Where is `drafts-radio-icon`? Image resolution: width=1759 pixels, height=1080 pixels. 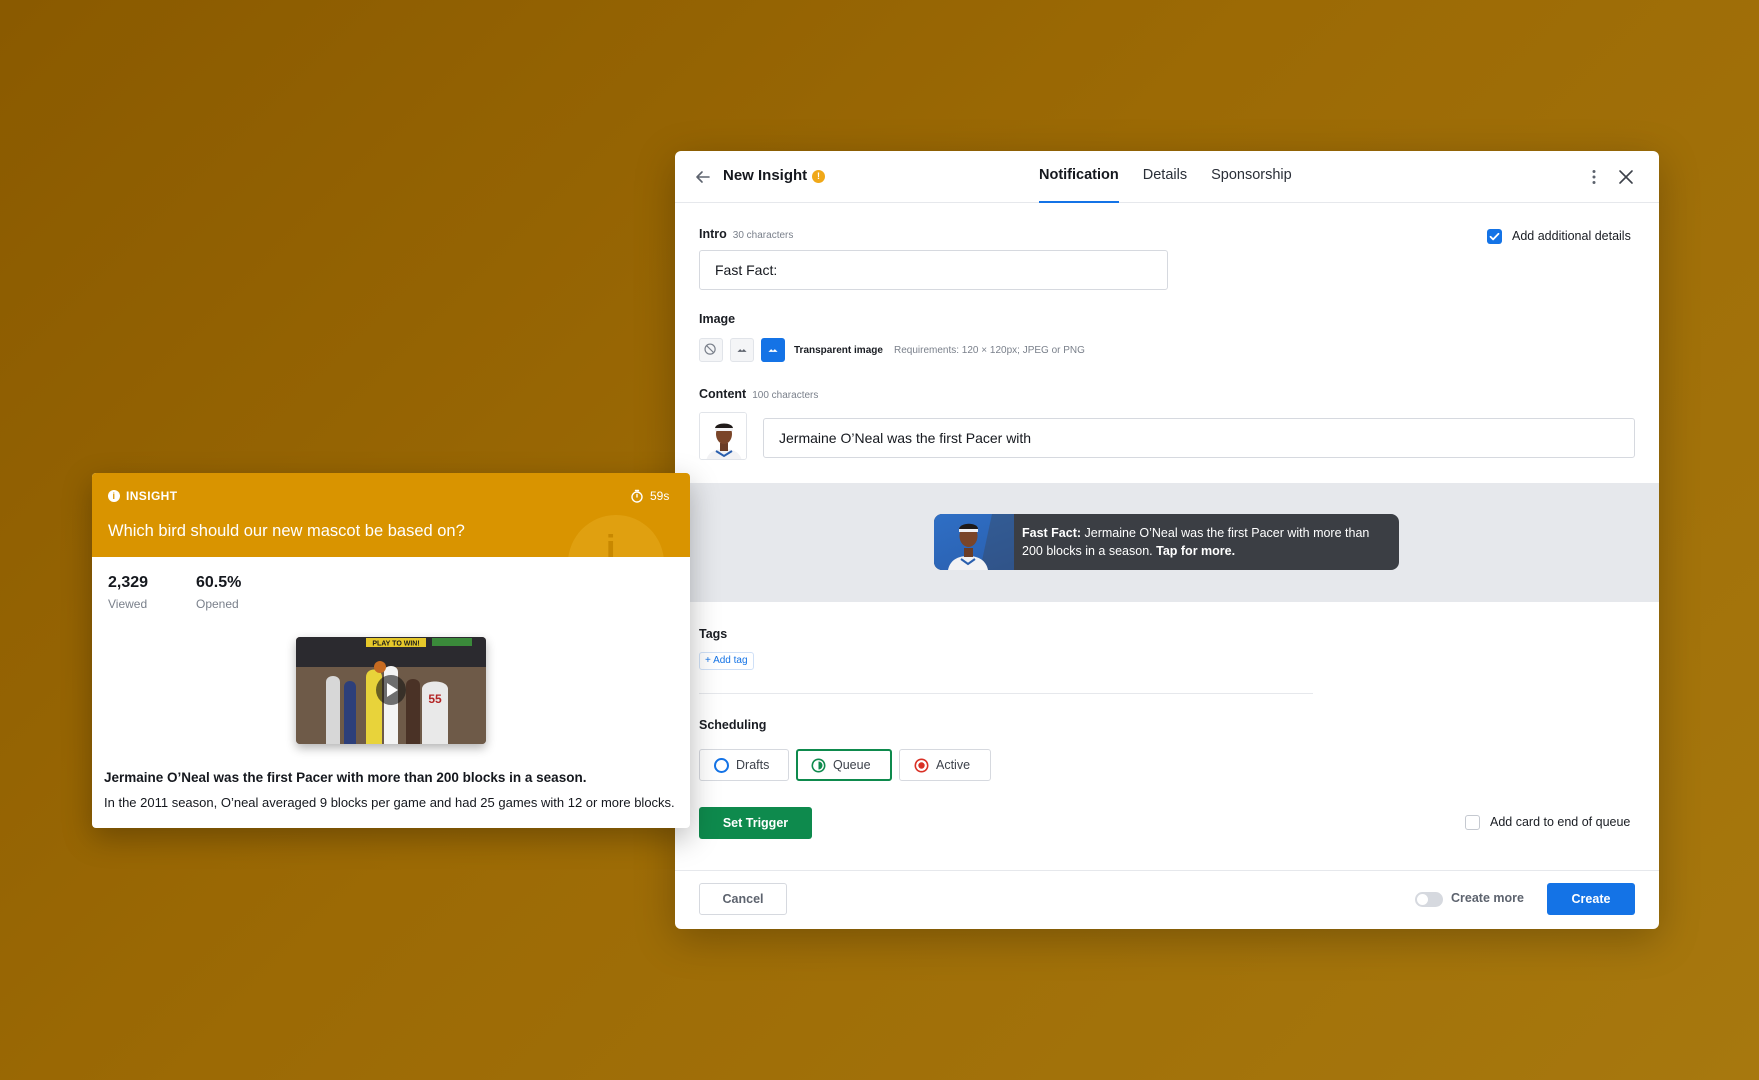
drafts-radio-icon is located at coordinates (721, 765).